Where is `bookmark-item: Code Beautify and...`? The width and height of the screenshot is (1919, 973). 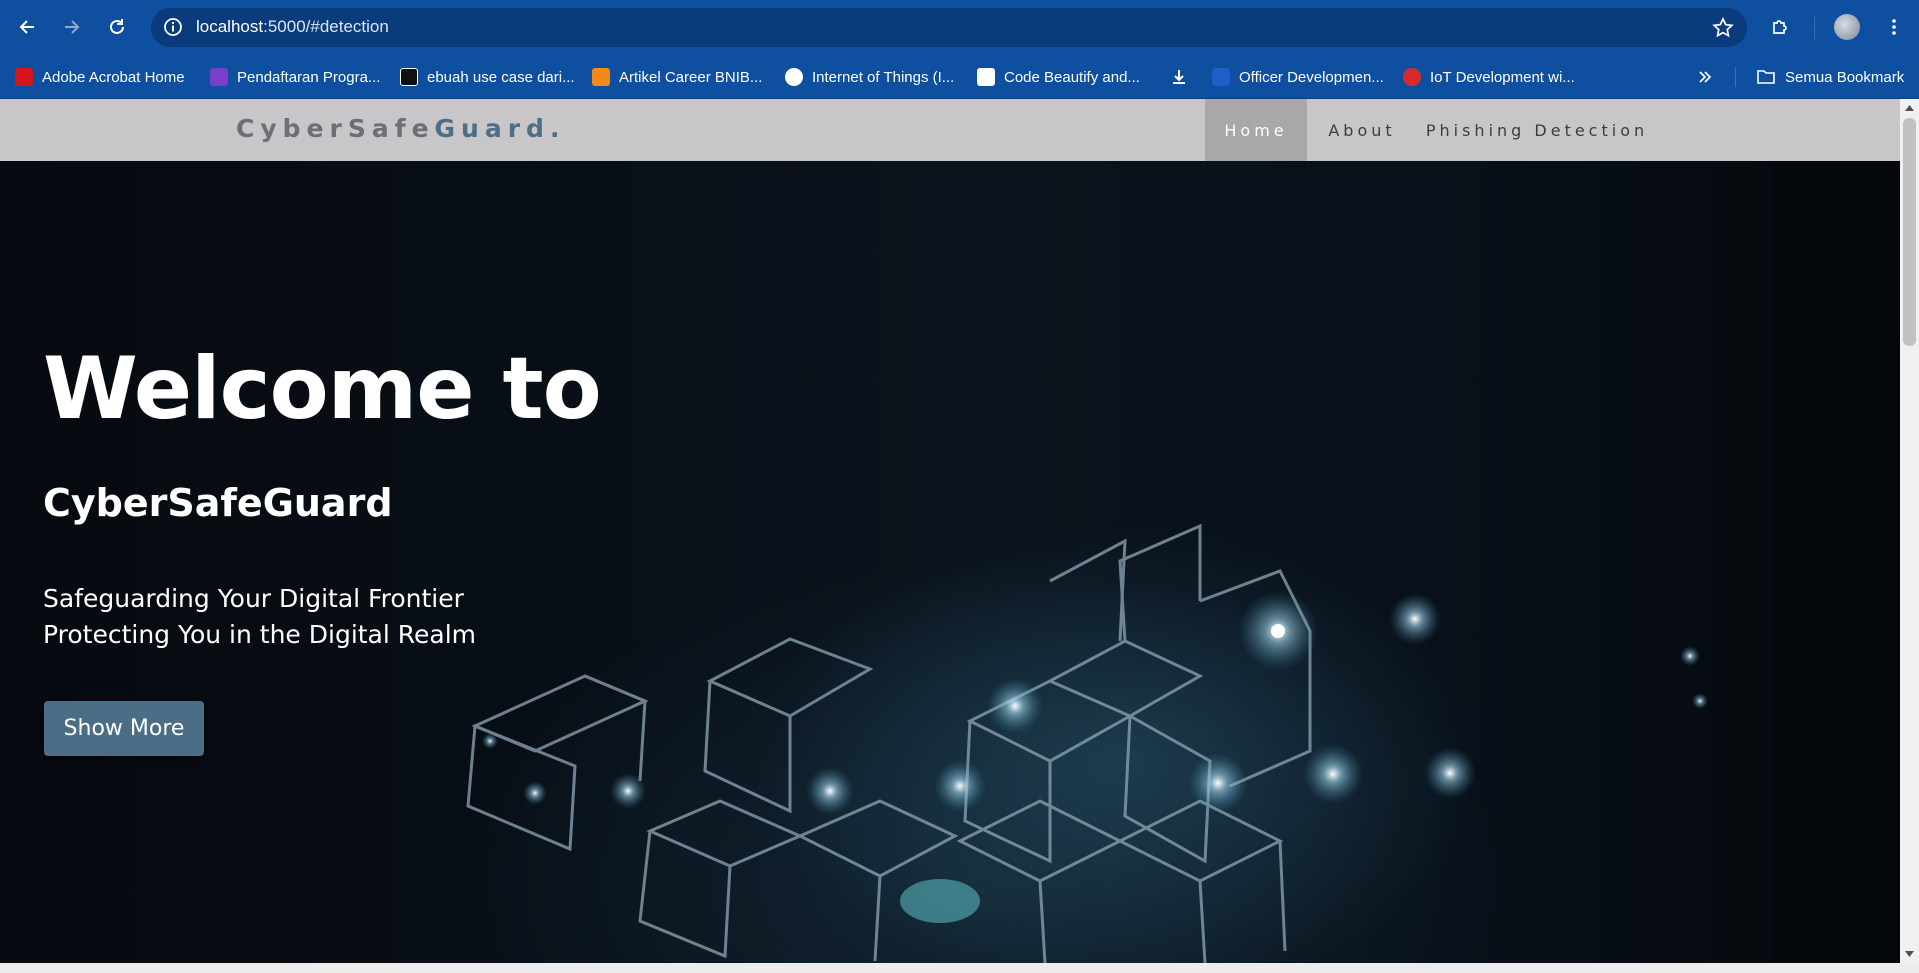 bookmark-item: Code Beautify and... is located at coordinates (1058, 77).